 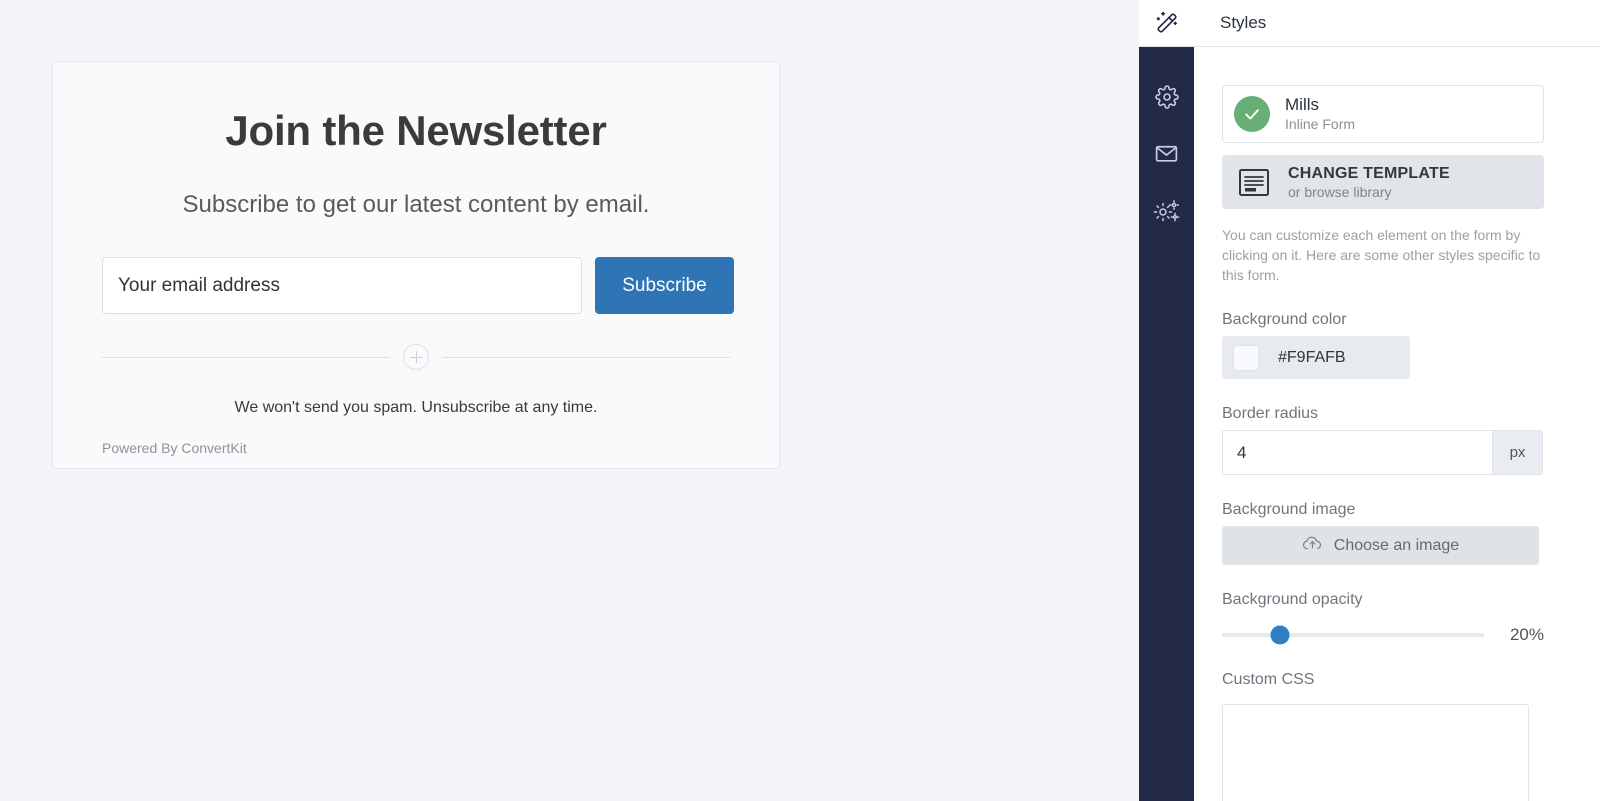 I want to click on rail-item-advanced-settings, so click(x=1166, y=210).